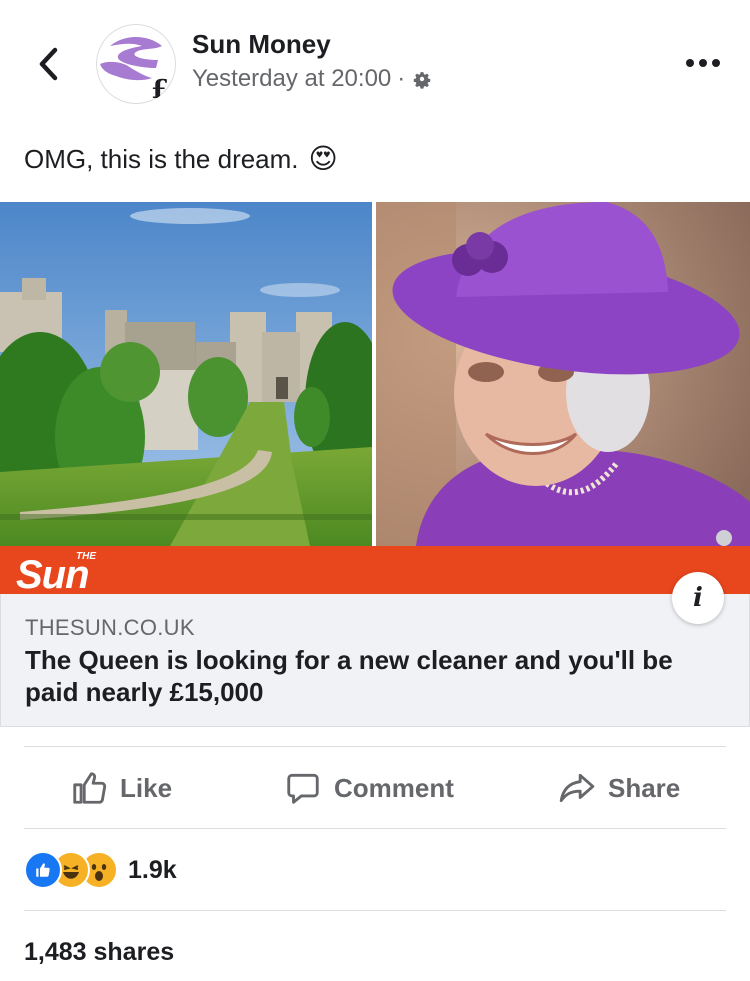  What do you see at coordinates (99, 952) in the screenshot?
I see `share-count: 1,483 shares` at bounding box center [99, 952].